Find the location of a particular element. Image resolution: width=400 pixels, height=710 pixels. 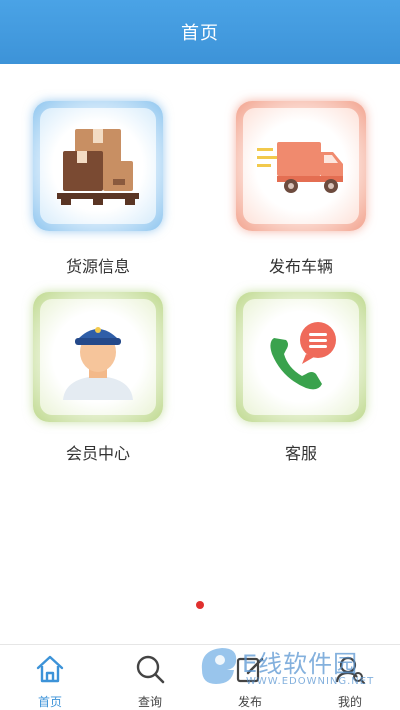

cargo-boxes-icon is located at coordinates (98, 167).